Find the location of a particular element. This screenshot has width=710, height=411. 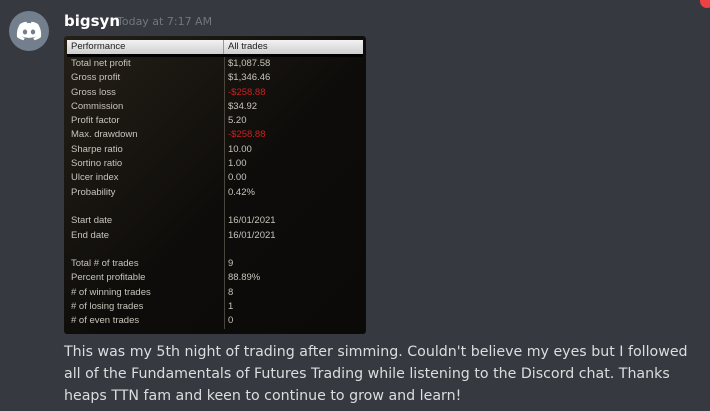

table-row: # of winning trades 8 is located at coordinates (215, 293).